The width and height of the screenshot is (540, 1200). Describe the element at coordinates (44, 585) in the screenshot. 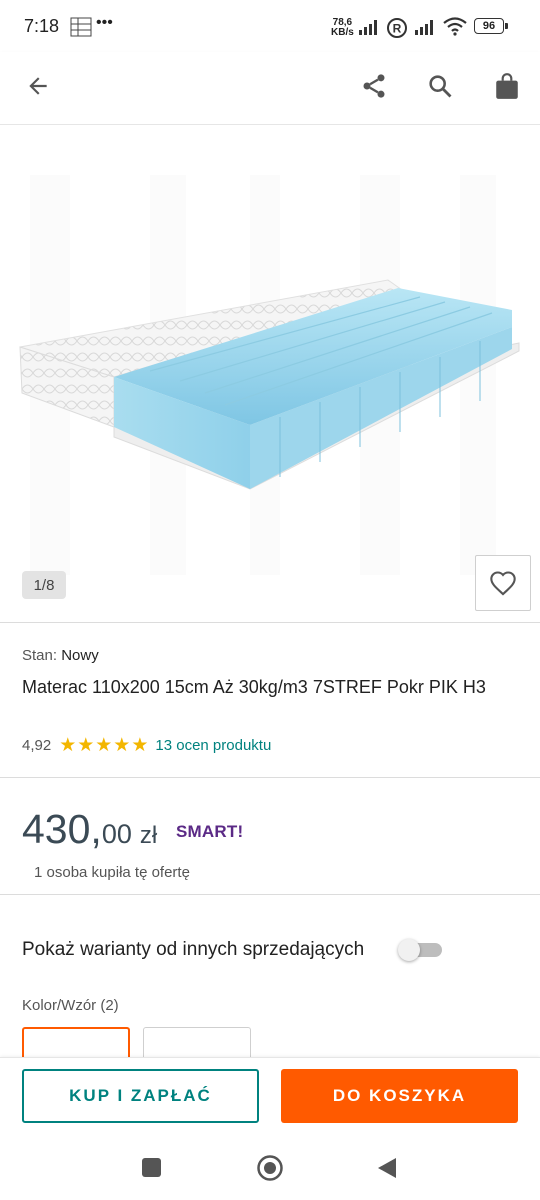

I see `gallery-counter: 1/8` at that location.